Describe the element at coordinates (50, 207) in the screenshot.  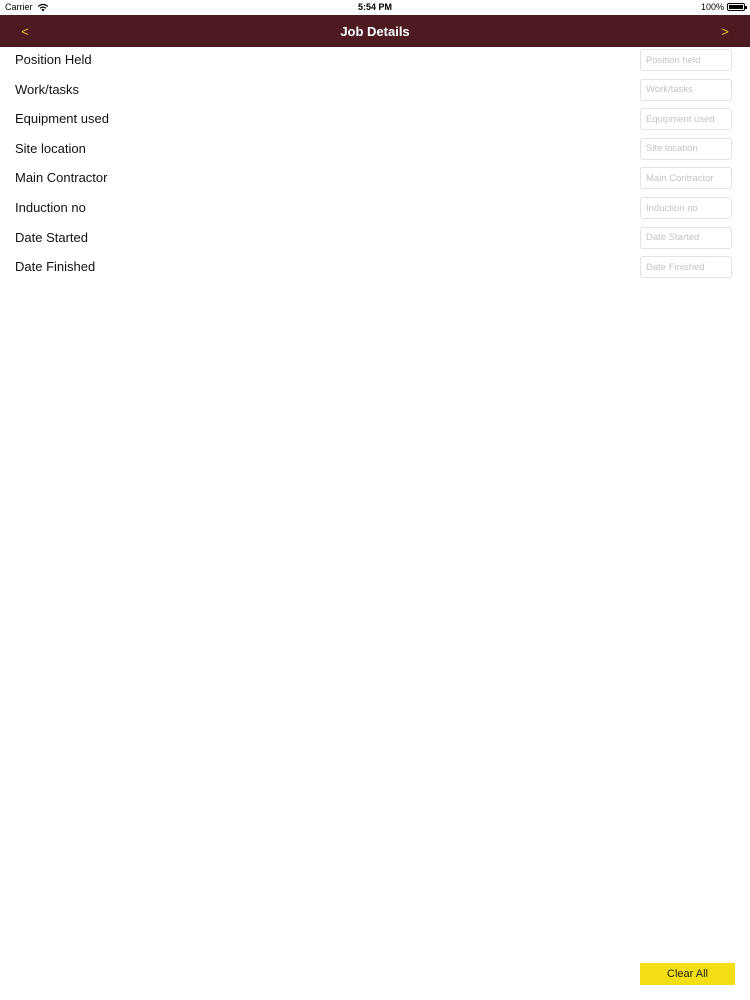
I see `induction-no-label: Induction no` at that location.